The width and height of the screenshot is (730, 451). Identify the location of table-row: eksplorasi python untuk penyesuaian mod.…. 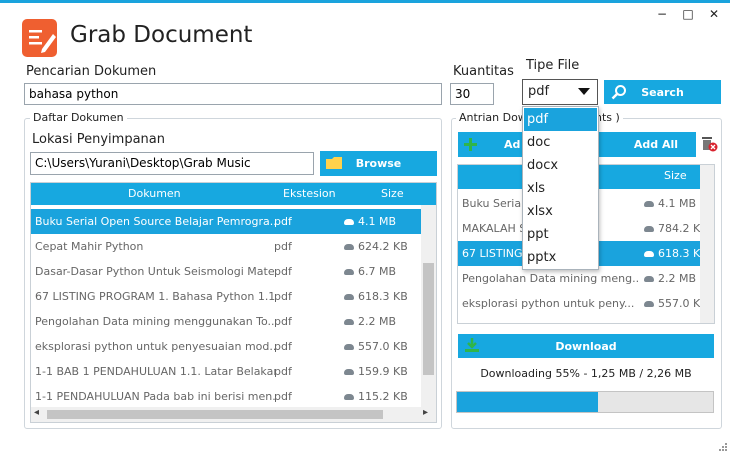
(226, 346).